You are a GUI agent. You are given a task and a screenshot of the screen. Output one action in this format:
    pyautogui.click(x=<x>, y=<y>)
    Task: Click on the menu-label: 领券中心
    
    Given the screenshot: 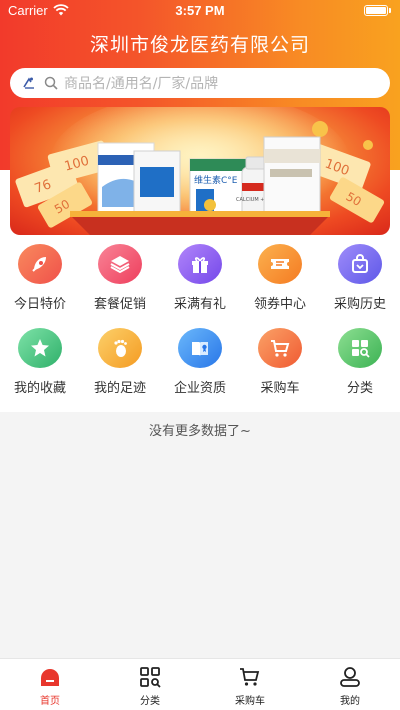 What is the action you would take?
    pyautogui.click(x=279, y=304)
    